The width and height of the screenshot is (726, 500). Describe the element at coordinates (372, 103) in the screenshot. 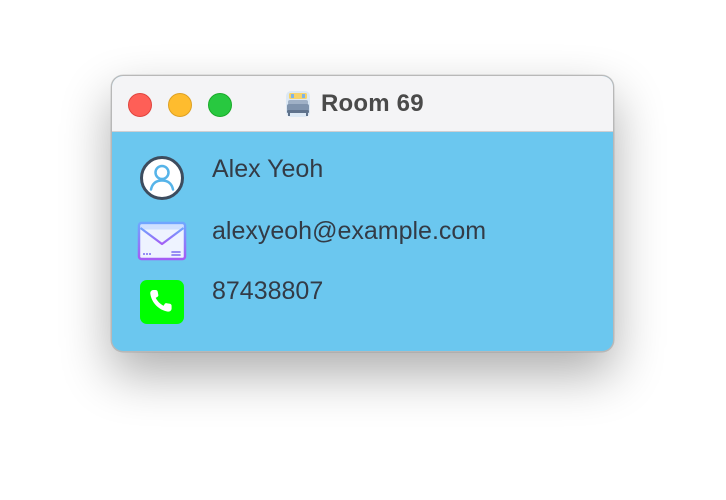

I see `window-title: Room 69` at that location.